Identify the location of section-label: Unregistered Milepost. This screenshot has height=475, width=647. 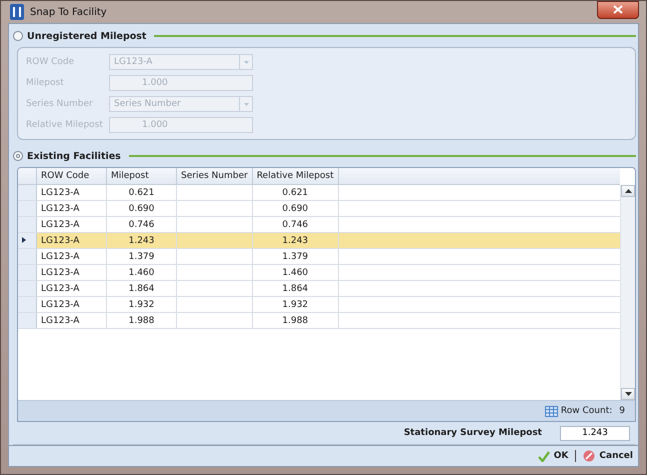
(86, 36).